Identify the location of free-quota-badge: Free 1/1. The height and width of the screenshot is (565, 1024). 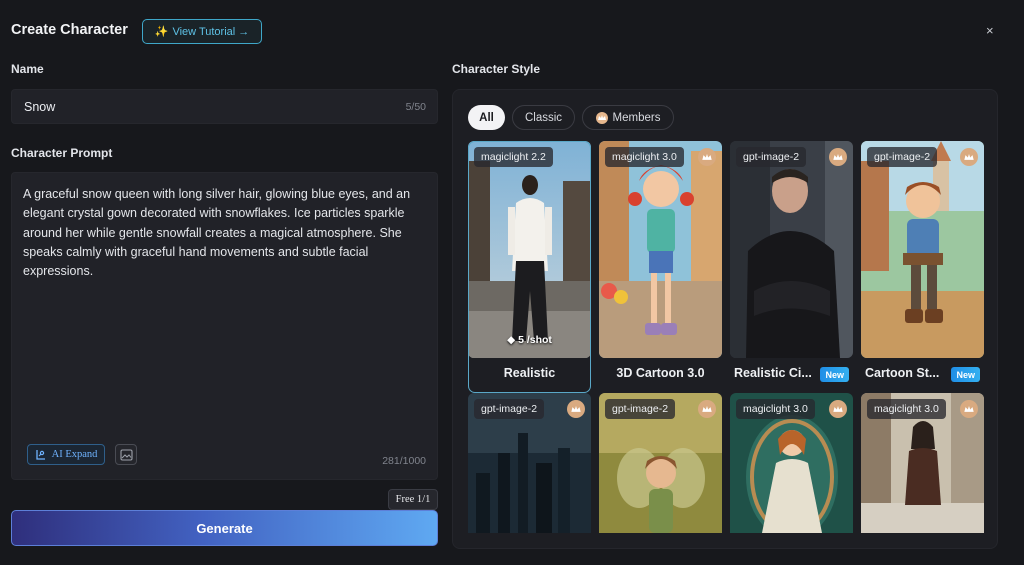
(413, 499).